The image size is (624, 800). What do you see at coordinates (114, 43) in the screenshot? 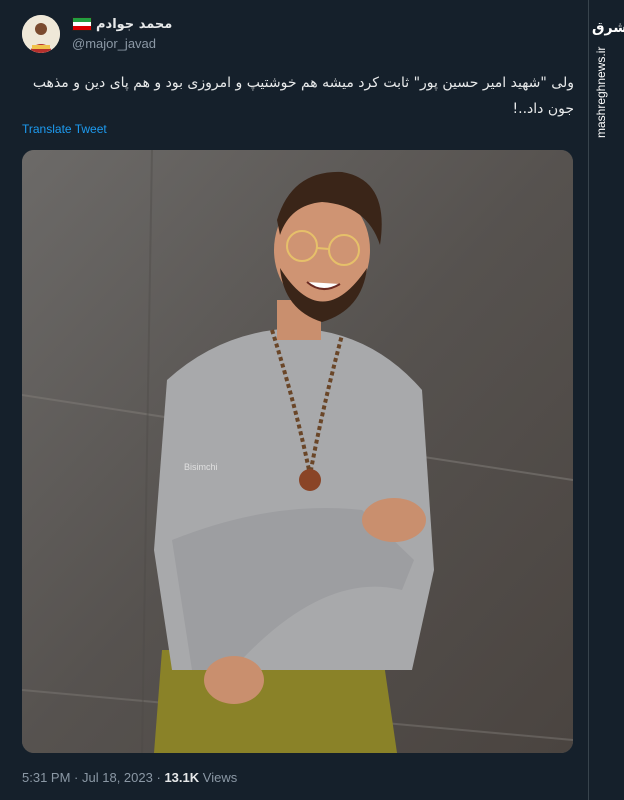
I see `user-handle: @major_javad` at bounding box center [114, 43].